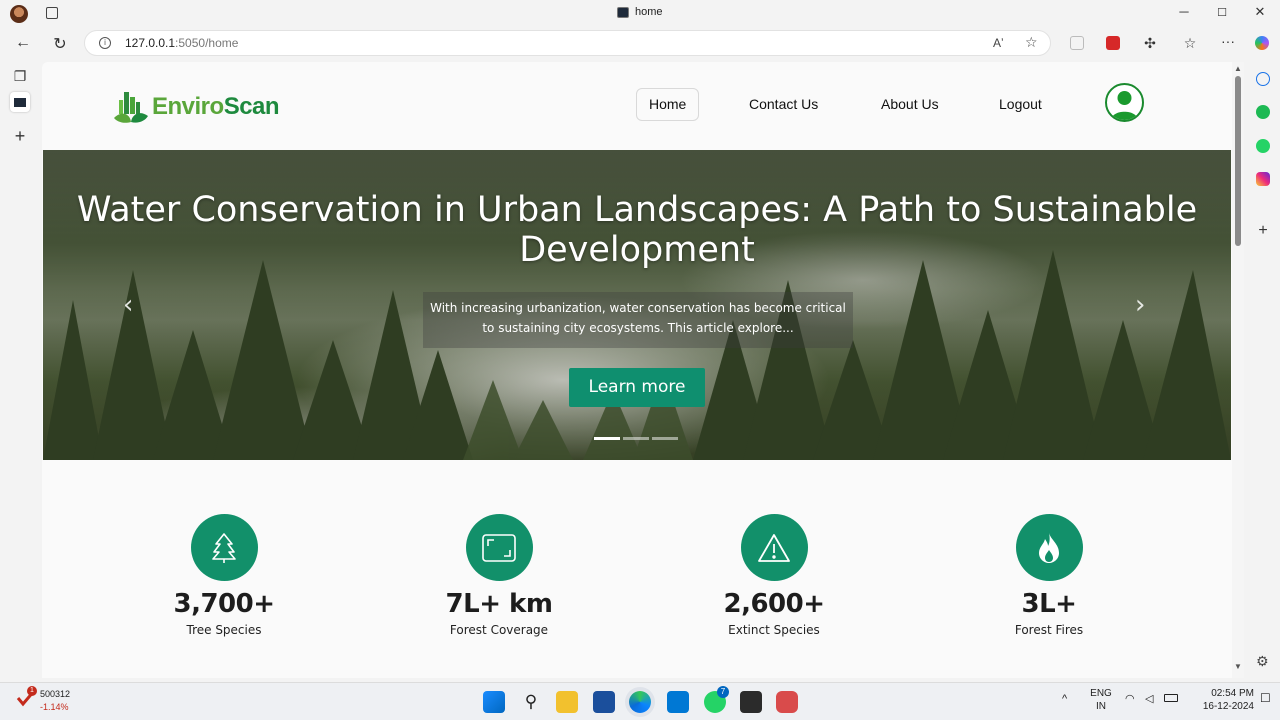 The image size is (1280, 720). What do you see at coordinates (26, 696) in the screenshot?
I see `stock-widget-icon: 1` at bounding box center [26, 696].